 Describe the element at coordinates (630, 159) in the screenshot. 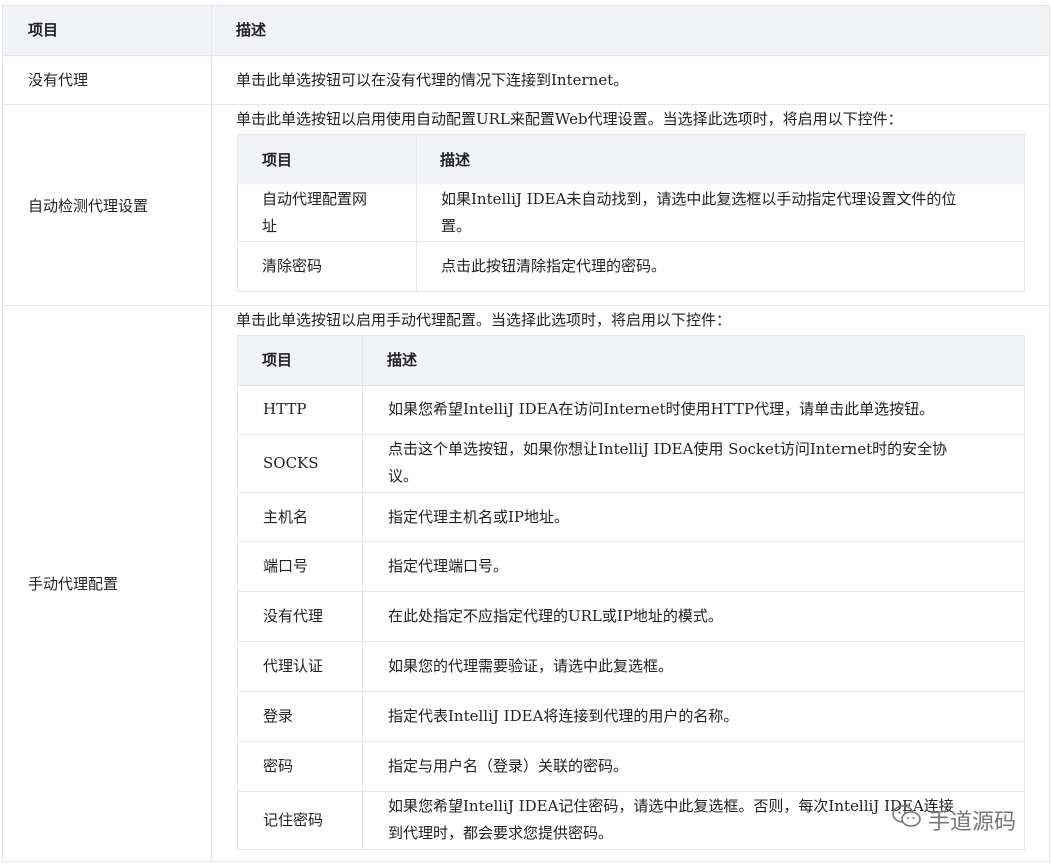

I see `auto-table-header` at that location.